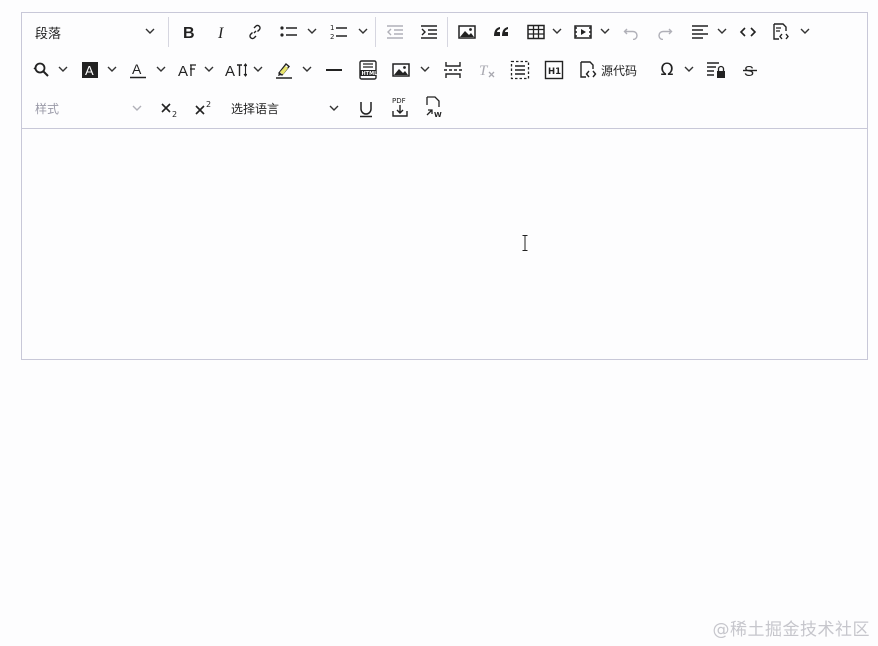 This screenshot has width=878, height=646. I want to click on strikethrough-icon: S, so click(750, 71).